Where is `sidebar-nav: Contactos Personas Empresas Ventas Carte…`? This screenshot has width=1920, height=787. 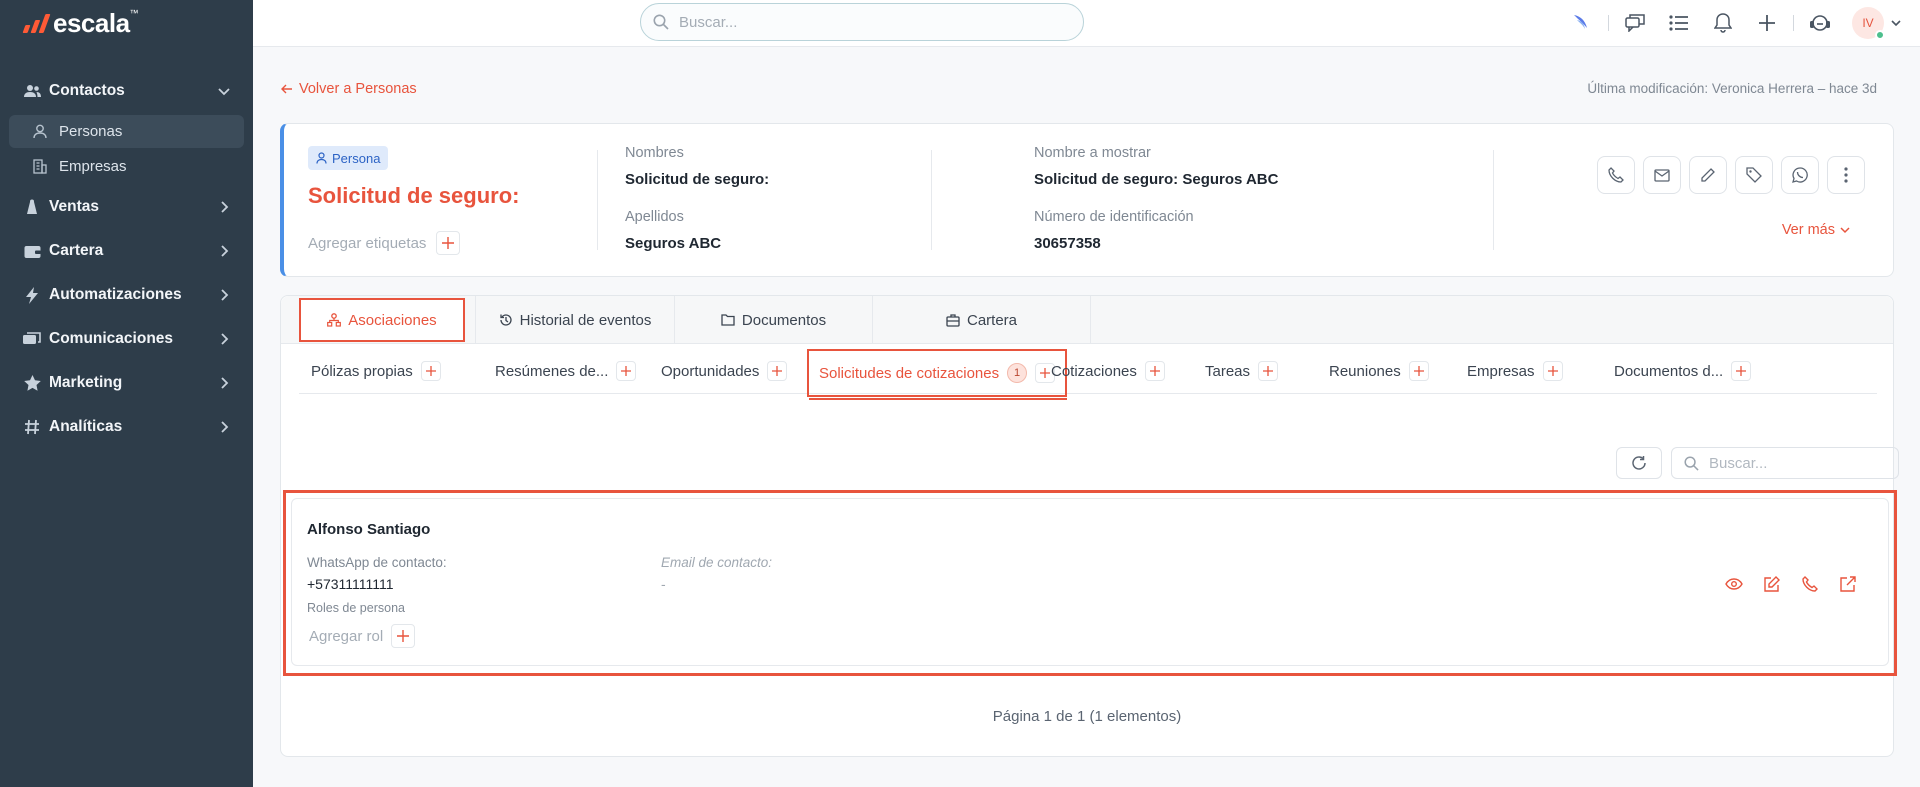
sidebar-nav: Contactos Personas Empresas Ventas Carte… is located at coordinates (126, 259).